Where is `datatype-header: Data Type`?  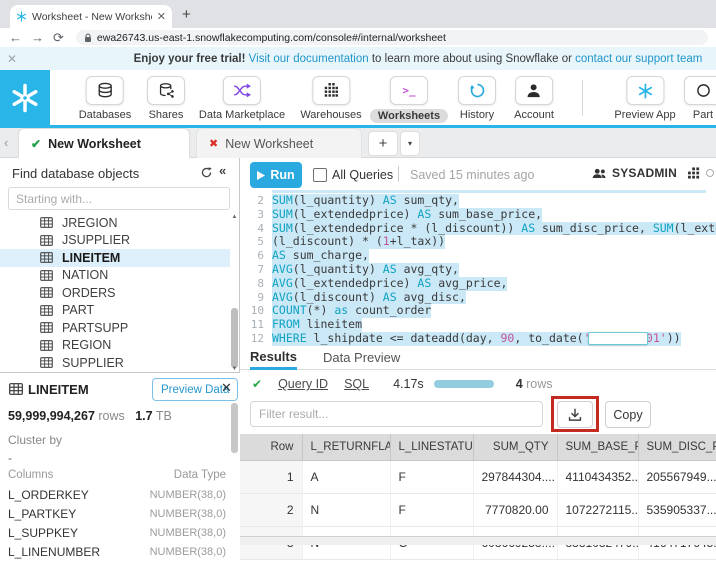
datatype-header: Data Type is located at coordinates (199, 475).